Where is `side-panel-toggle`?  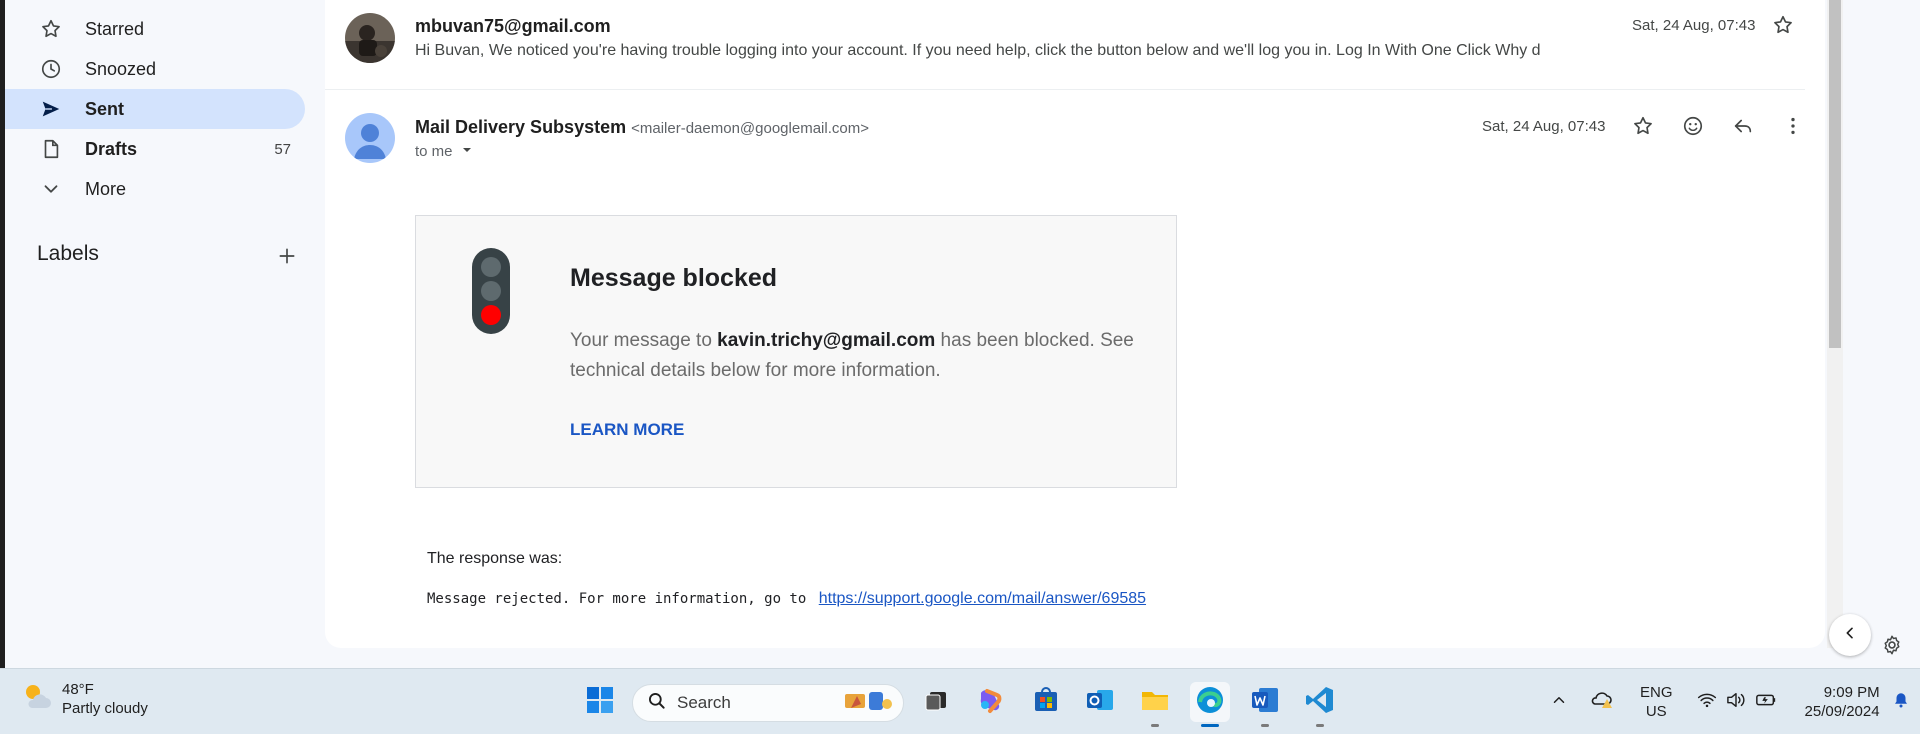 side-panel-toggle is located at coordinates (1850, 635).